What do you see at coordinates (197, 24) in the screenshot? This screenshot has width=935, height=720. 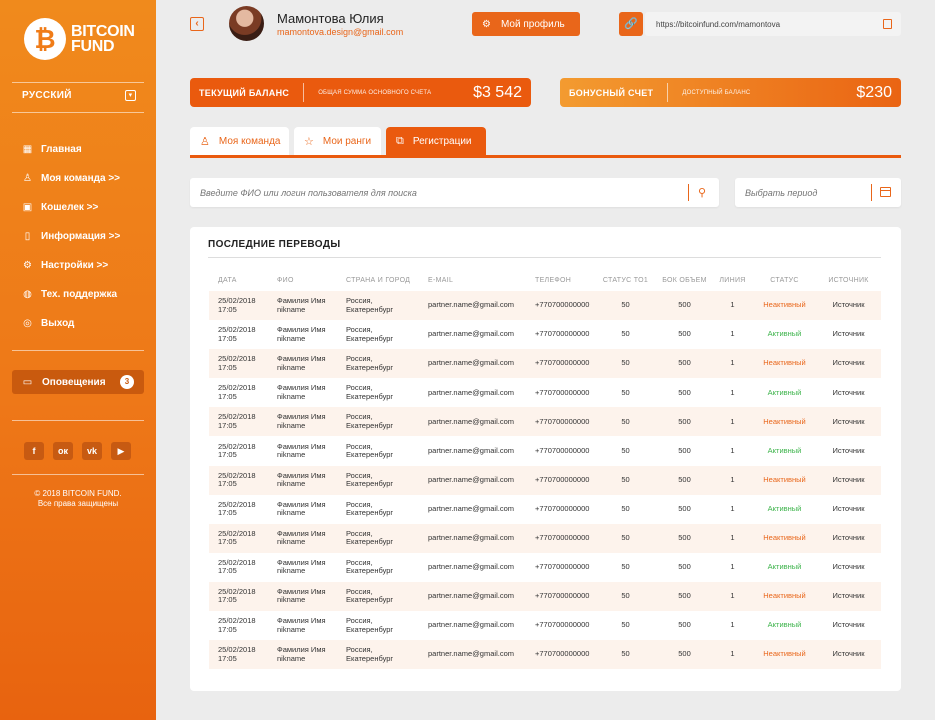 I see `collapse-sidebar-button: ‹` at bounding box center [197, 24].